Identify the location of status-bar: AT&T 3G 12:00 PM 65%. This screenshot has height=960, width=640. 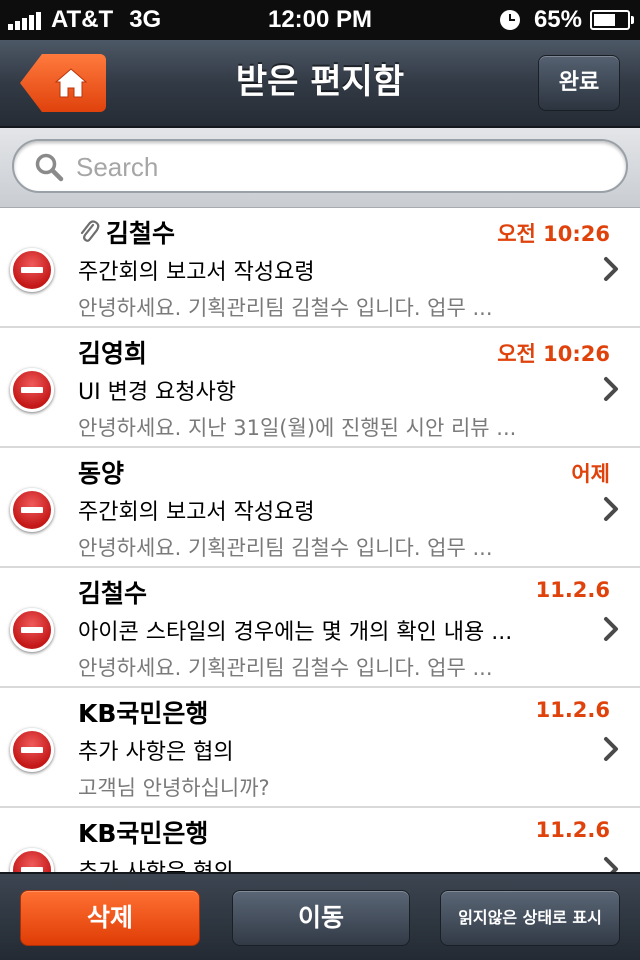
(320, 20).